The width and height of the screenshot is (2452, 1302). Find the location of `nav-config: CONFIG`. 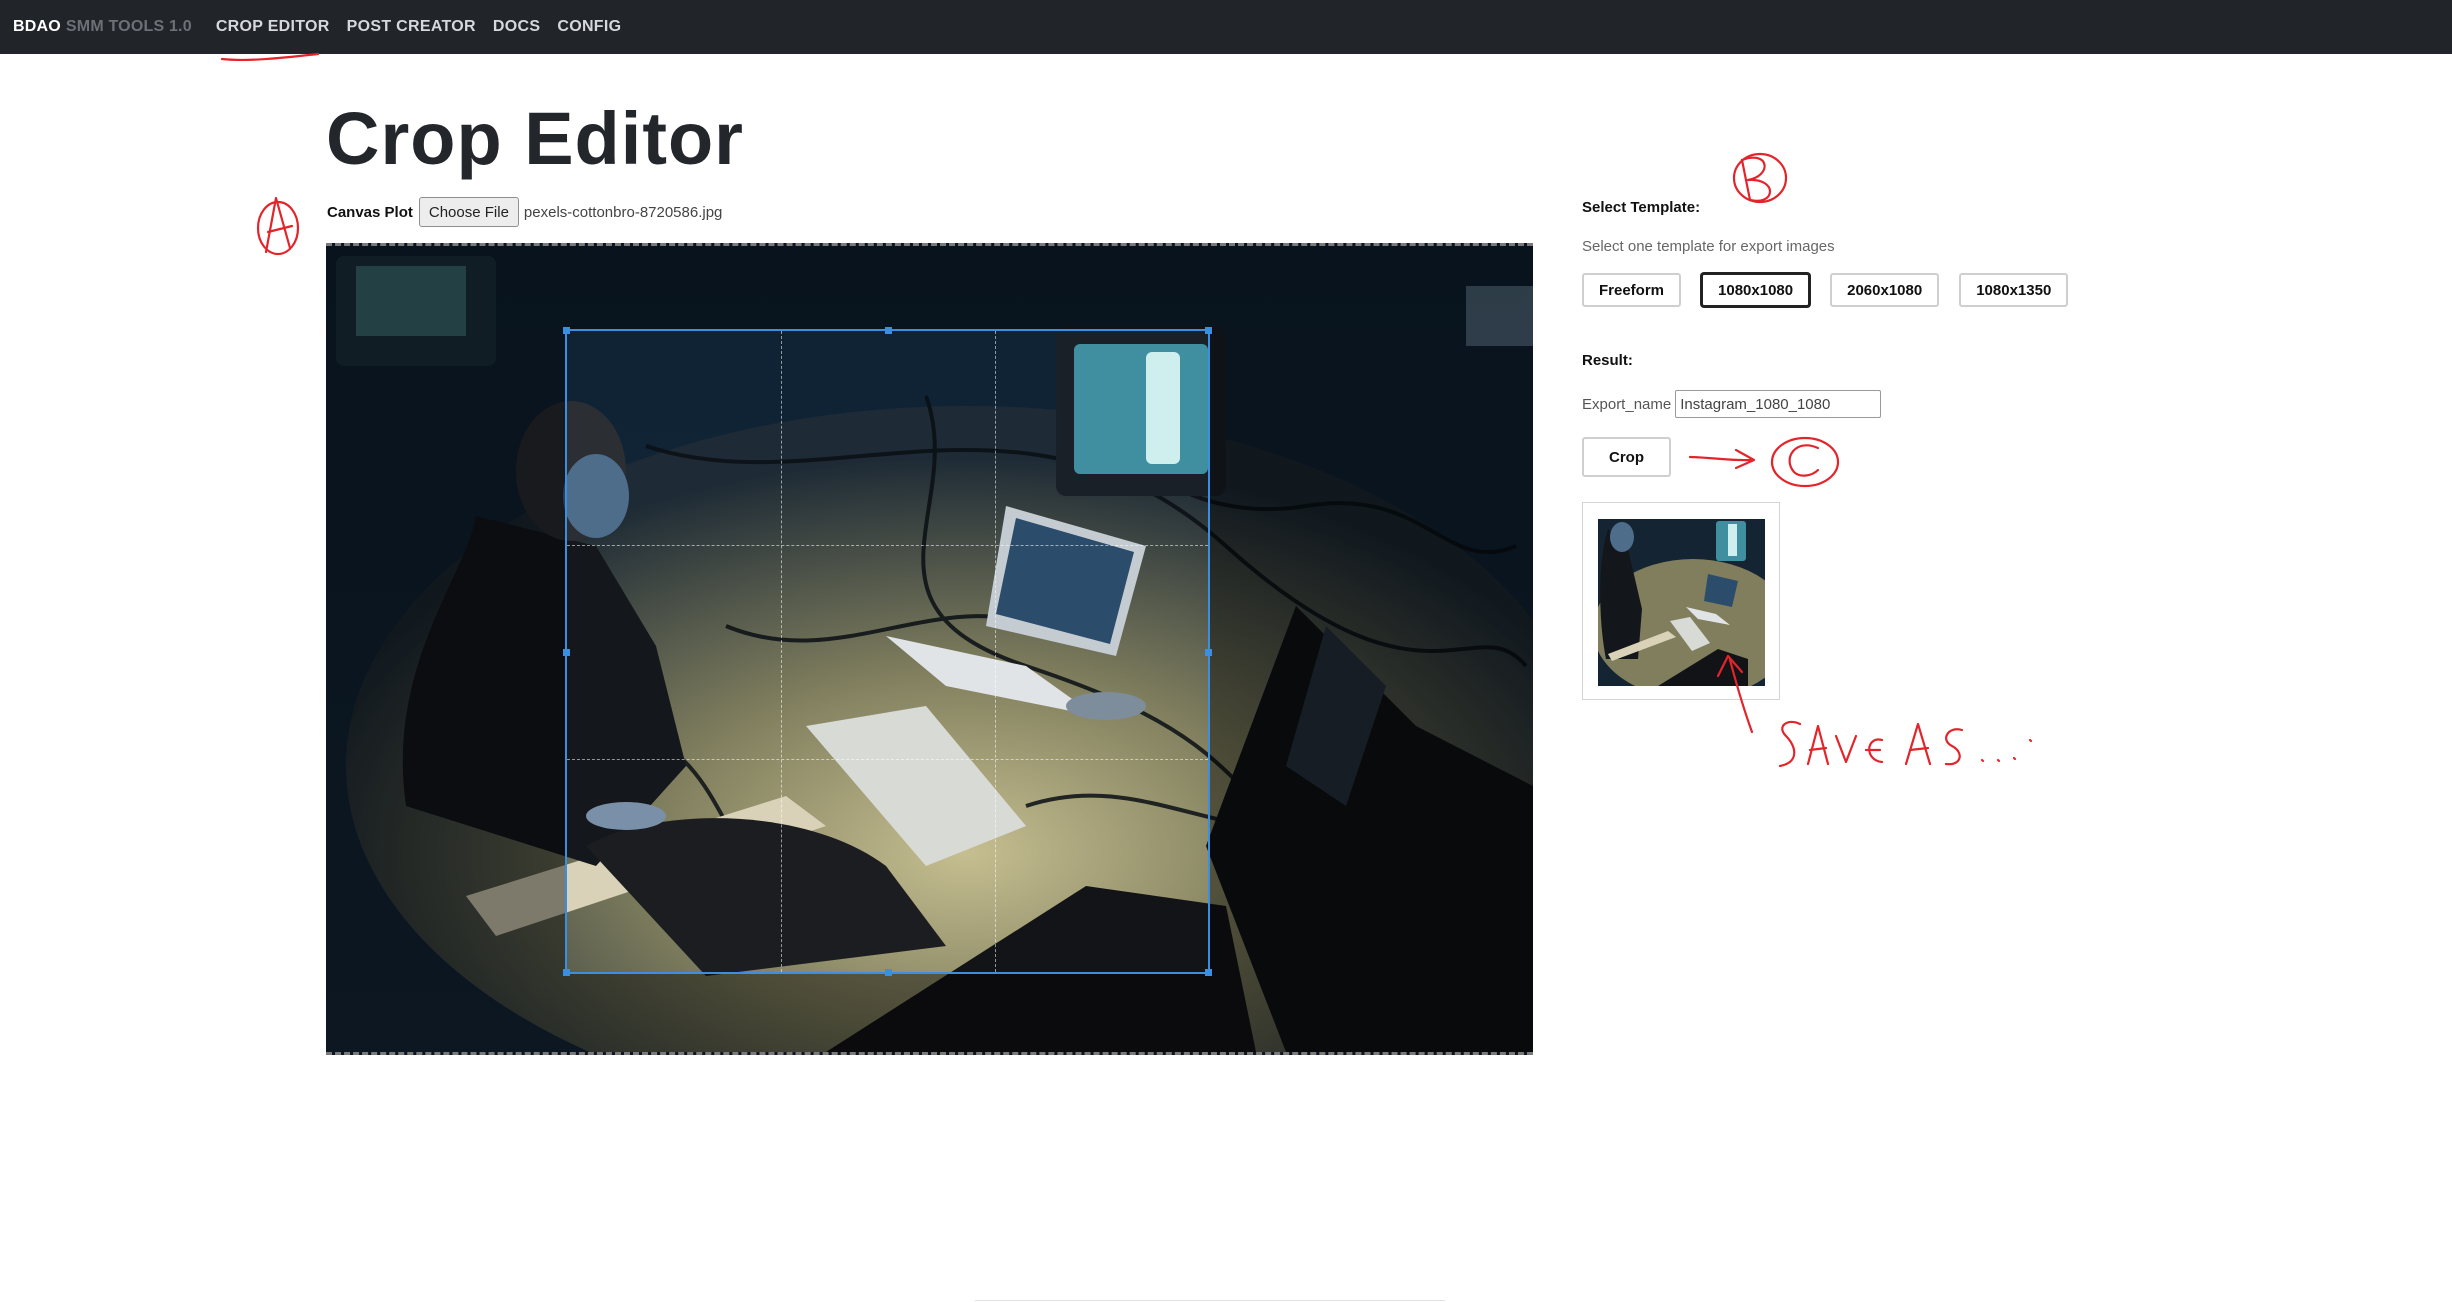

nav-config: CONFIG is located at coordinates (589, 27).